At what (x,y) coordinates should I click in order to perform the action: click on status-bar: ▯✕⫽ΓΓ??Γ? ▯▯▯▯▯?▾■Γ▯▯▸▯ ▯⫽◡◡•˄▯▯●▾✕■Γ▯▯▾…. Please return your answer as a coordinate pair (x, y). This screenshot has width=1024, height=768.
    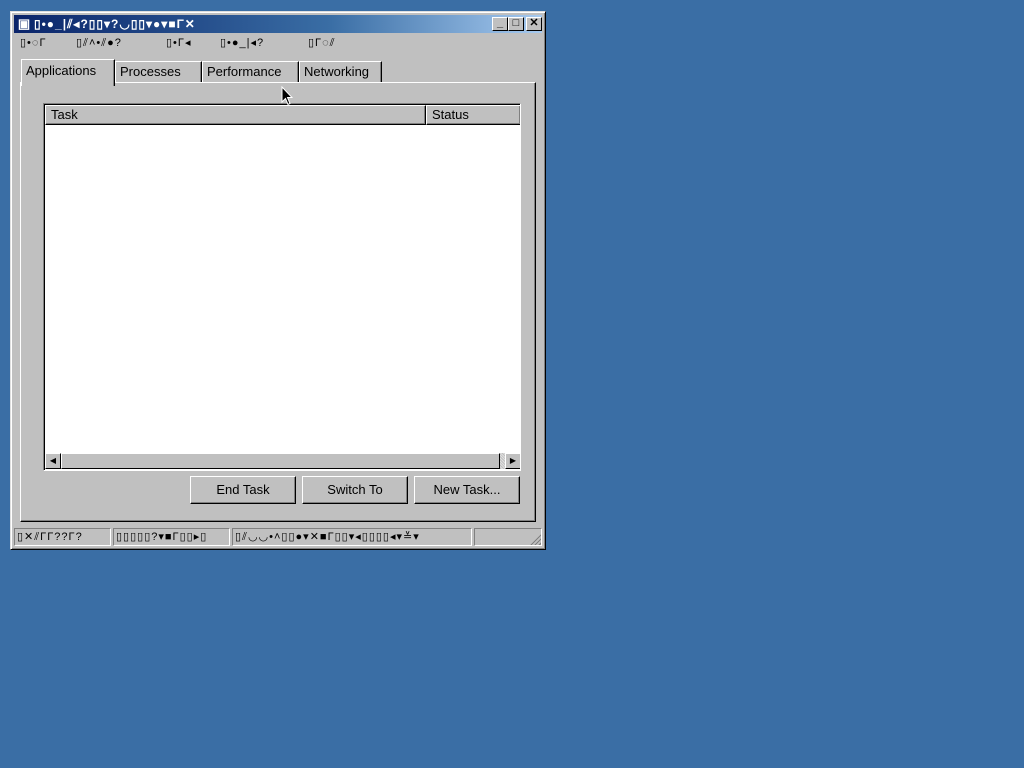
    Looking at the image, I should click on (278, 537).